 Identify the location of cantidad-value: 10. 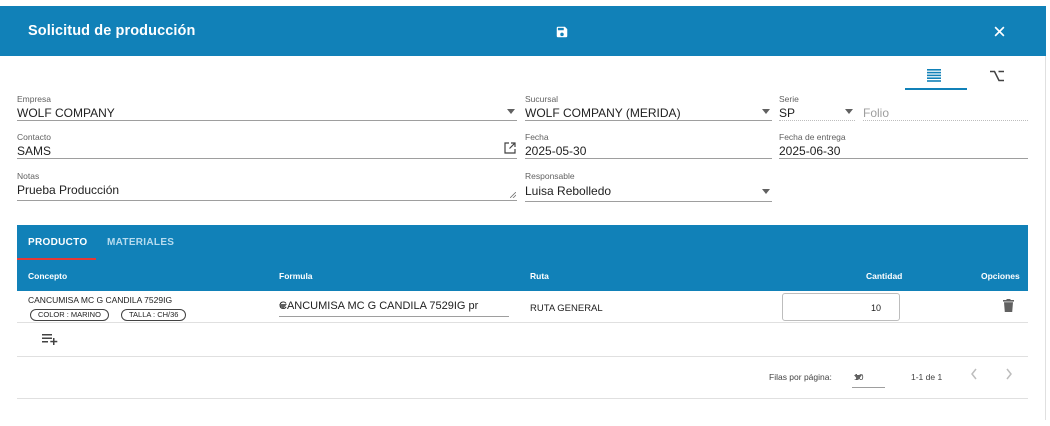
(875, 308).